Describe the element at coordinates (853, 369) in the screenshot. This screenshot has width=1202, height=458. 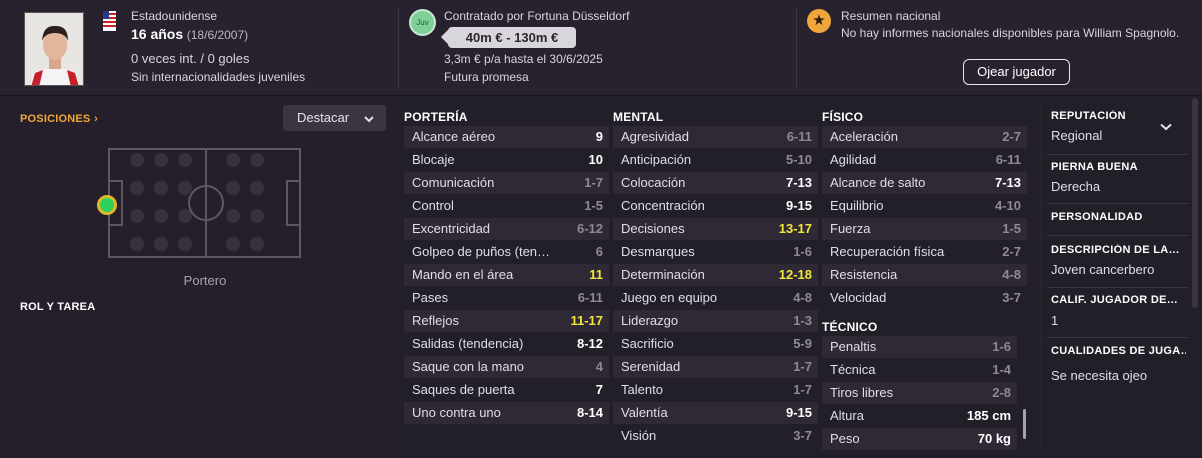
I see `attribute-name: Técnica` at that location.